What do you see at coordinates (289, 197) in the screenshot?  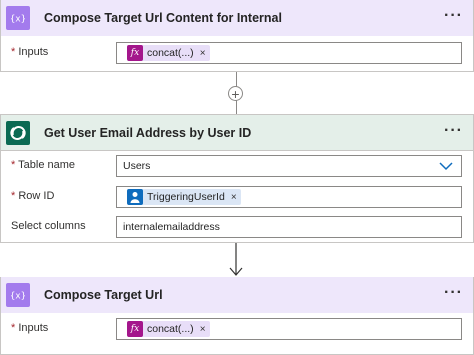 I see `row-id-field: TriggeringUserId ×` at bounding box center [289, 197].